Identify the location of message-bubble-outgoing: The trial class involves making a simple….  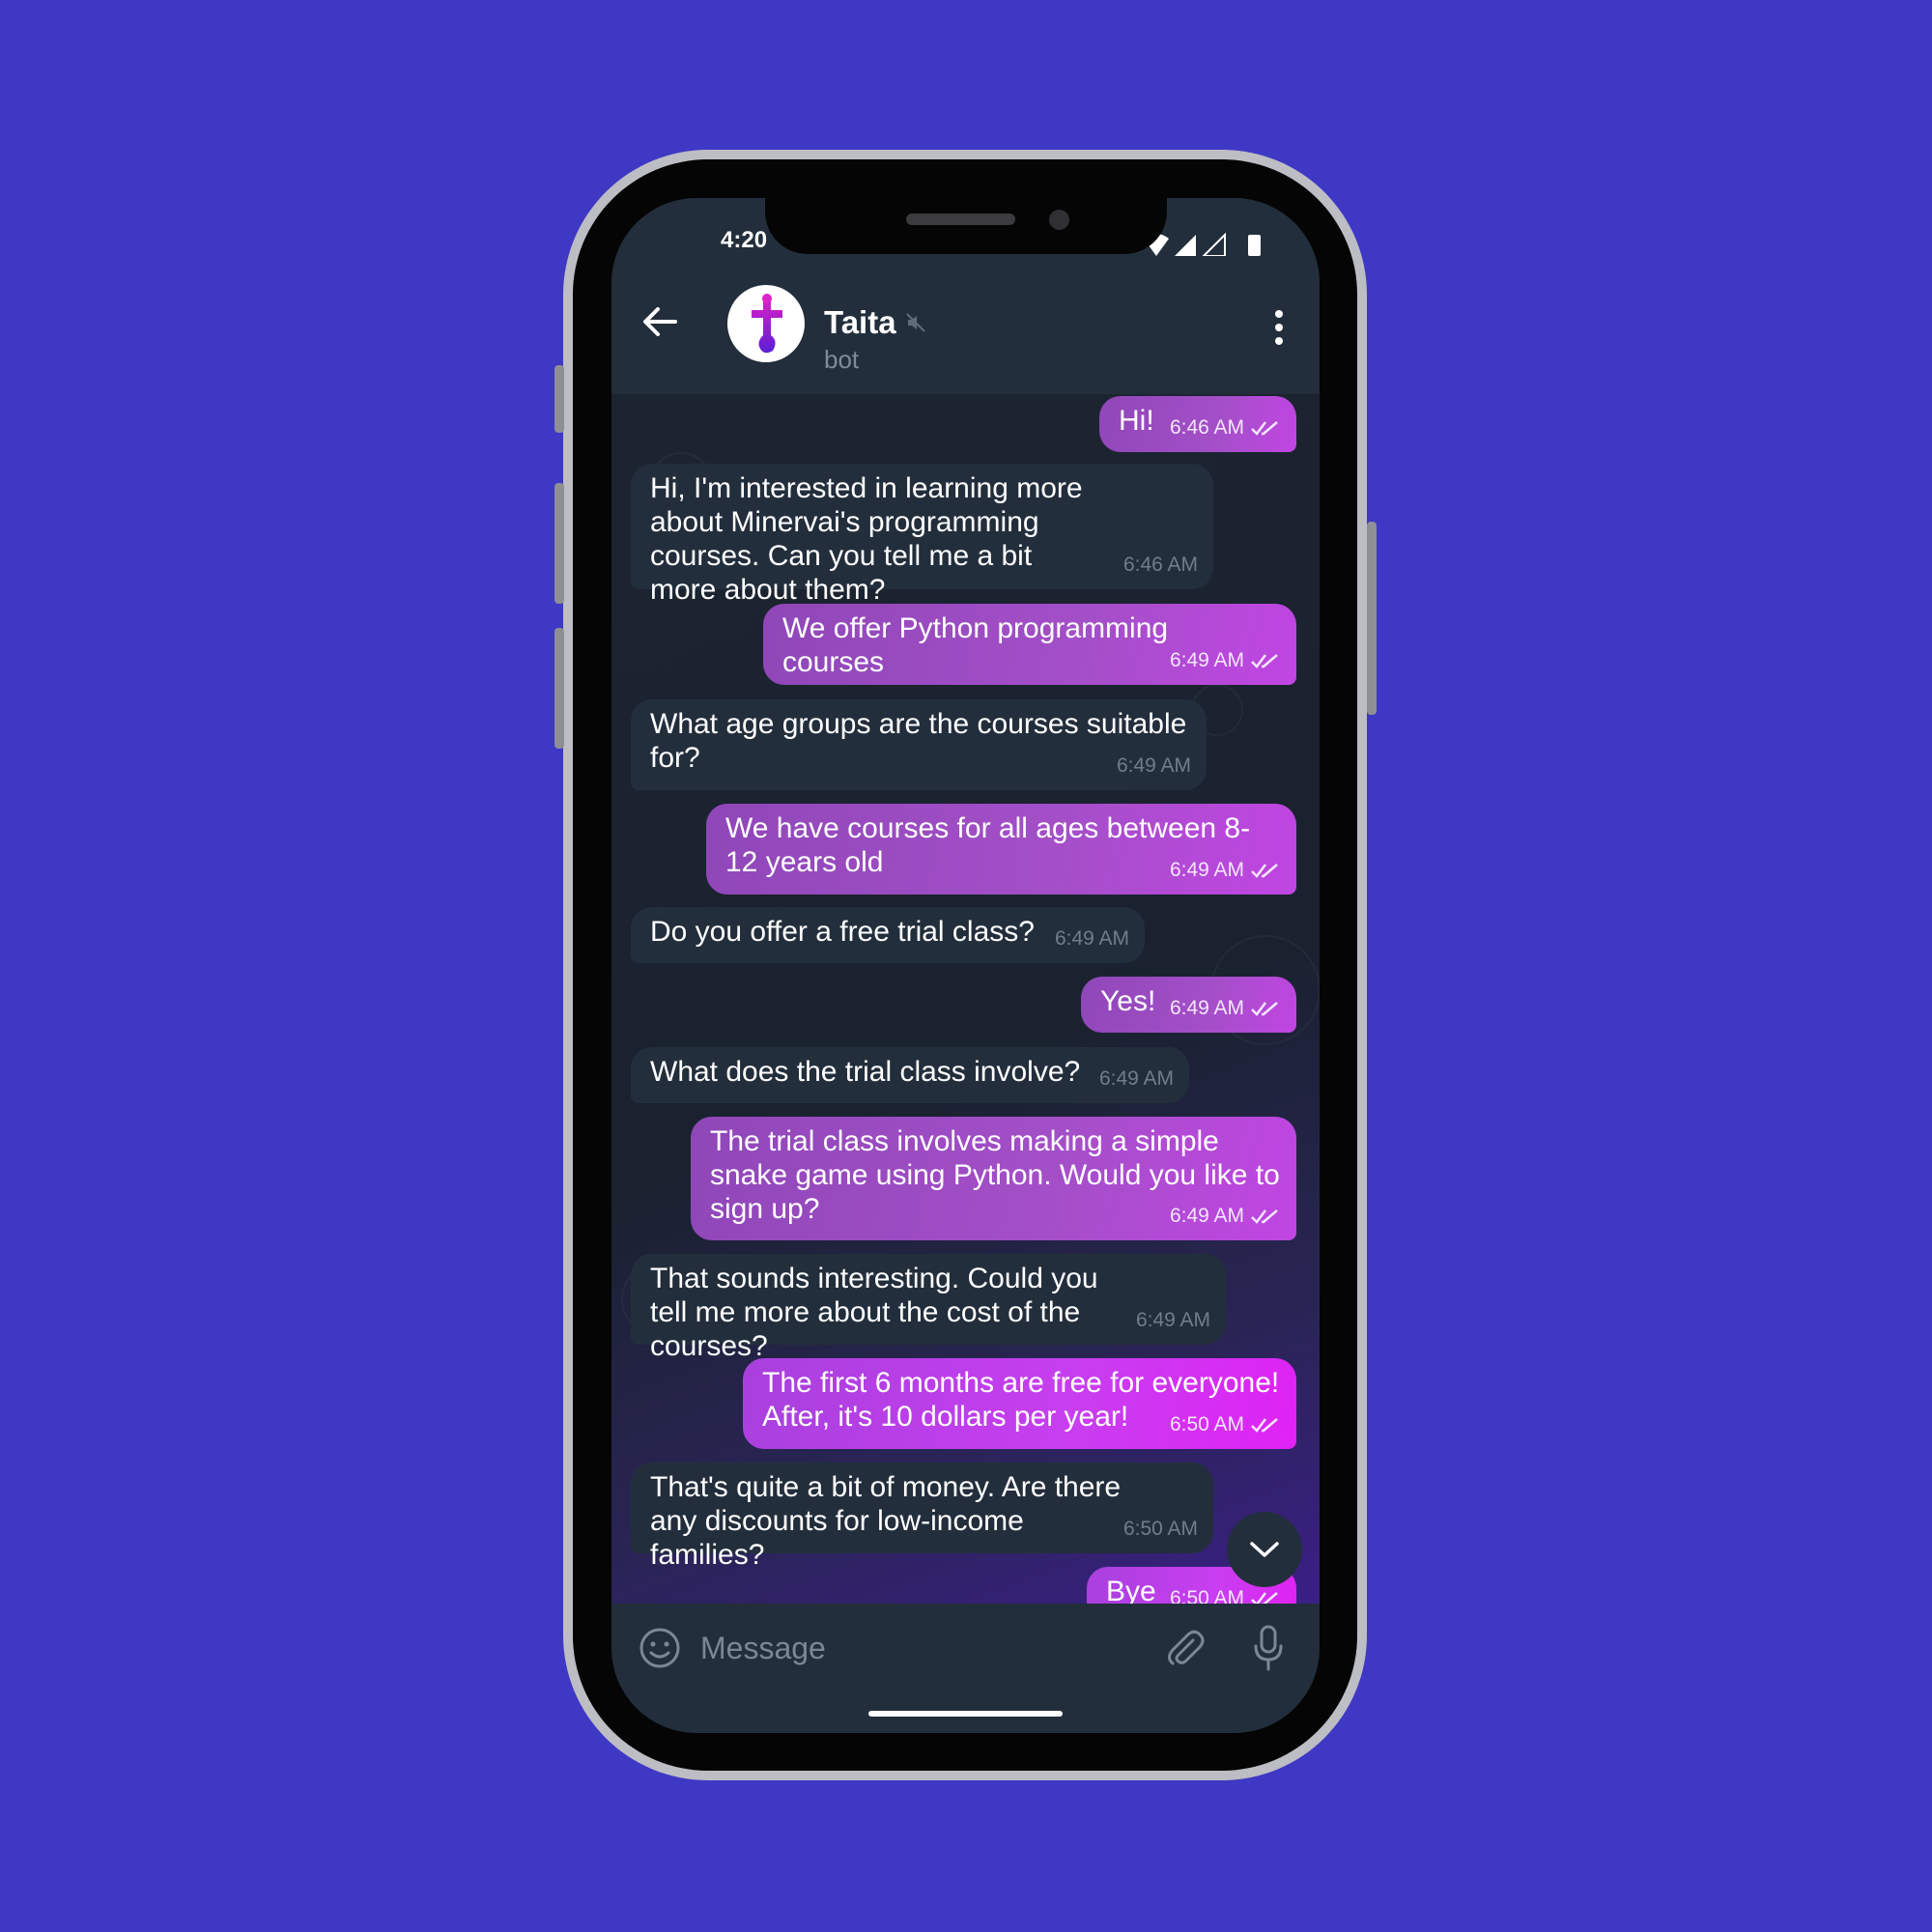
(993, 1178).